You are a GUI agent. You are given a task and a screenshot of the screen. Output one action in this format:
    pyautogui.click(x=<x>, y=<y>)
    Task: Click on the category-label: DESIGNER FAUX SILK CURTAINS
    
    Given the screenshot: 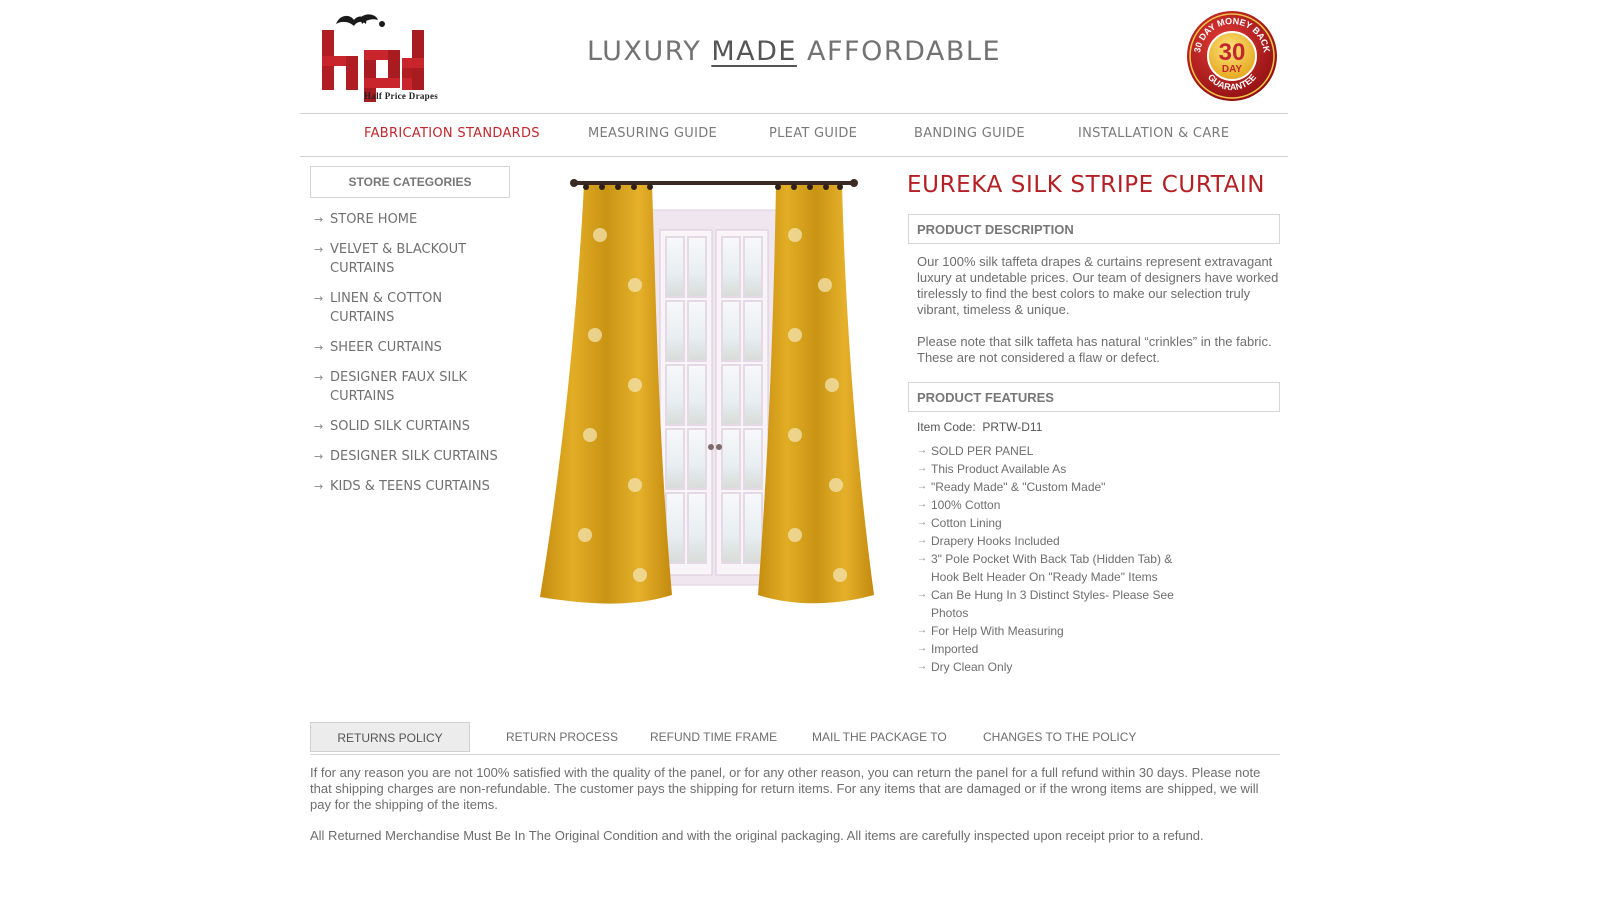 What is the action you would take?
    pyautogui.click(x=399, y=387)
    